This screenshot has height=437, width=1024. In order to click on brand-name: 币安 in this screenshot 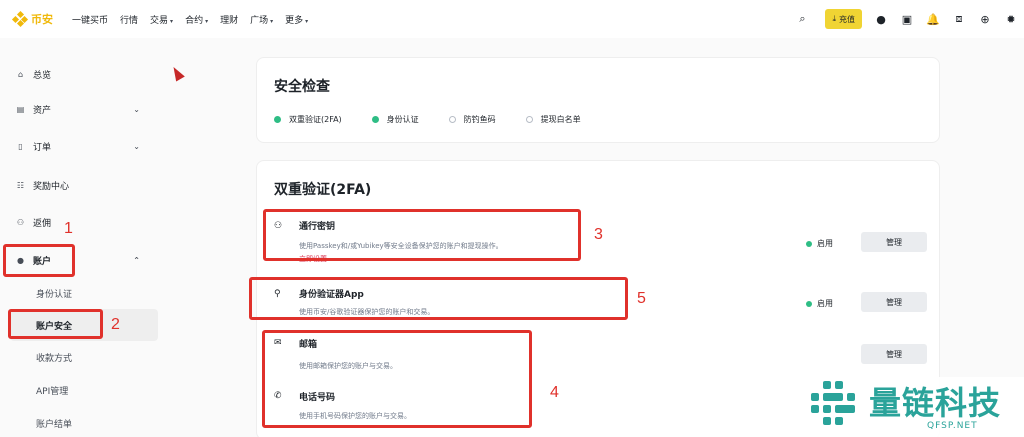, I will do `click(42, 19)`.